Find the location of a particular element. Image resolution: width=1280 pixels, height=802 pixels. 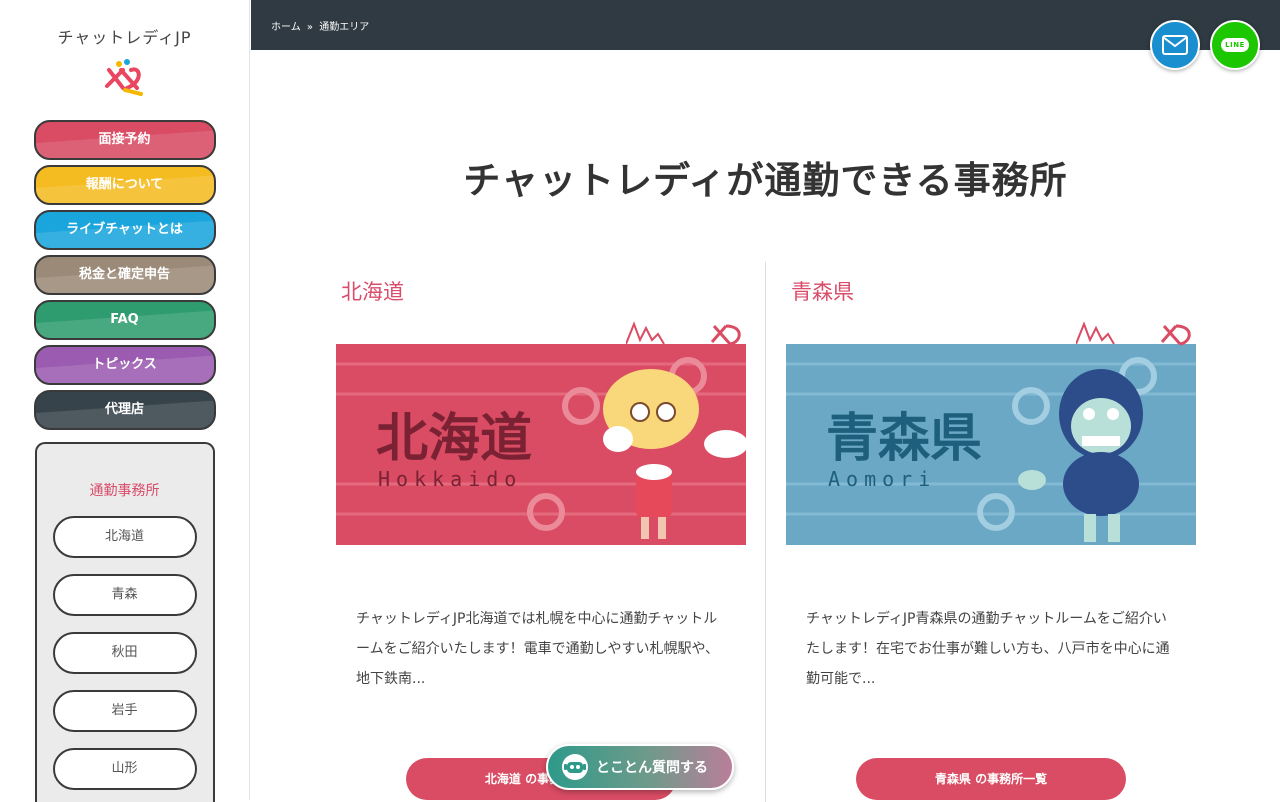

menu-label: 報酬について is located at coordinates (124, 184).